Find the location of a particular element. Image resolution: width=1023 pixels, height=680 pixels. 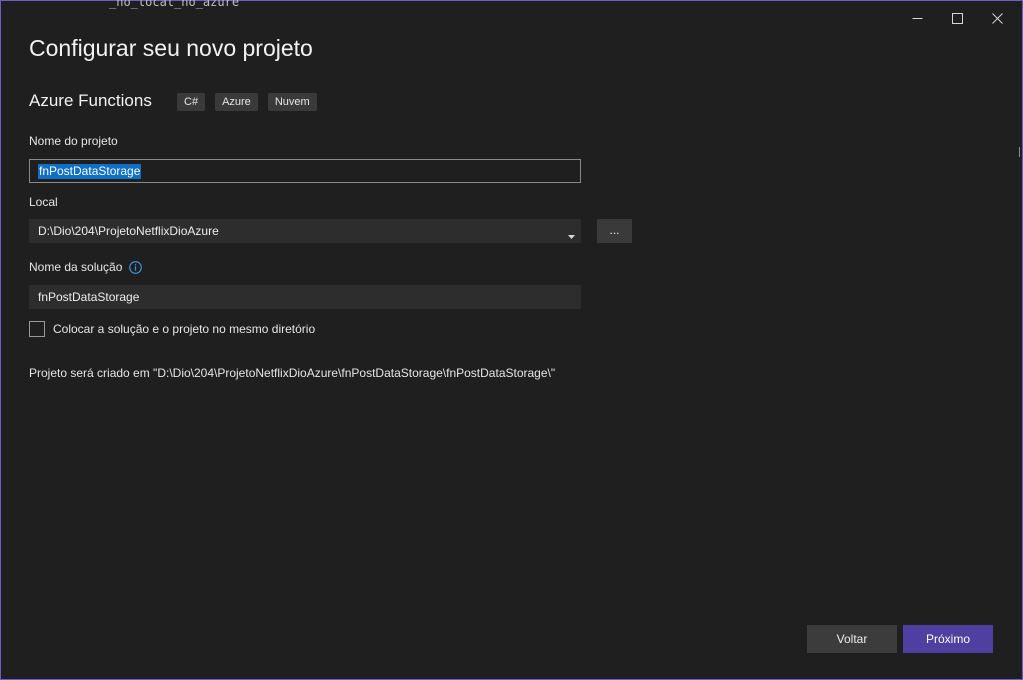

next-button: Próximo is located at coordinates (948, 639).